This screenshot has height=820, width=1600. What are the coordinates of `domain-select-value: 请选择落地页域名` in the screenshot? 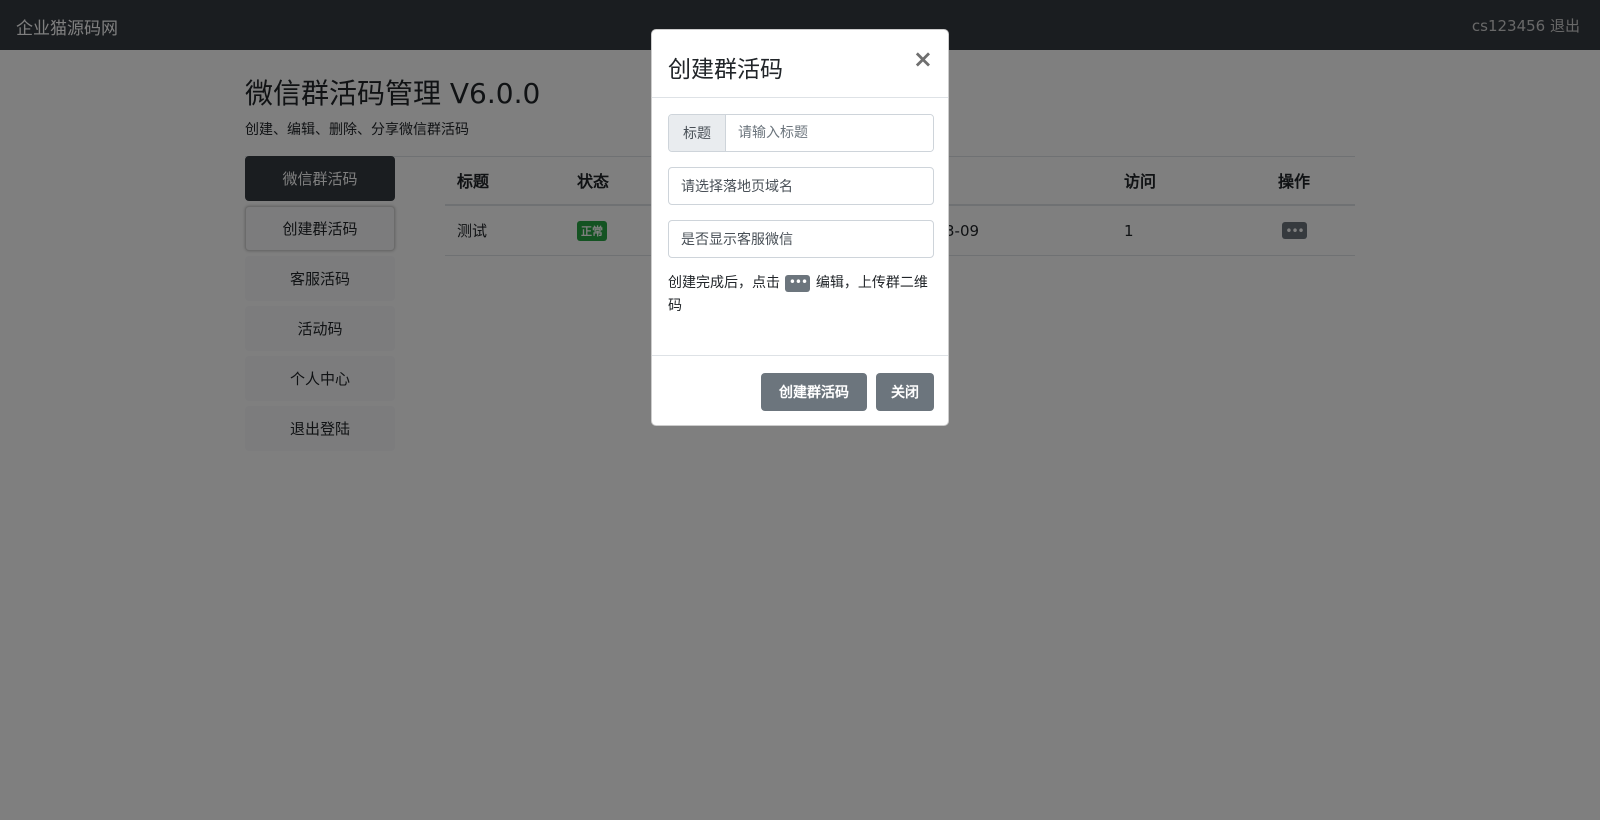 It's located at (737, 187).